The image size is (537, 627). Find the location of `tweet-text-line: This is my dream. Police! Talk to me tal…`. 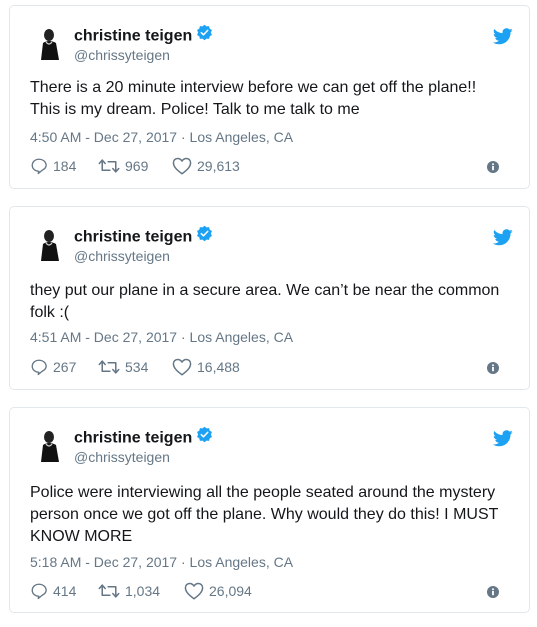

tweet-text-line: This is my dream. Police! Talk to me tal… is located at coordinates (195, 109).